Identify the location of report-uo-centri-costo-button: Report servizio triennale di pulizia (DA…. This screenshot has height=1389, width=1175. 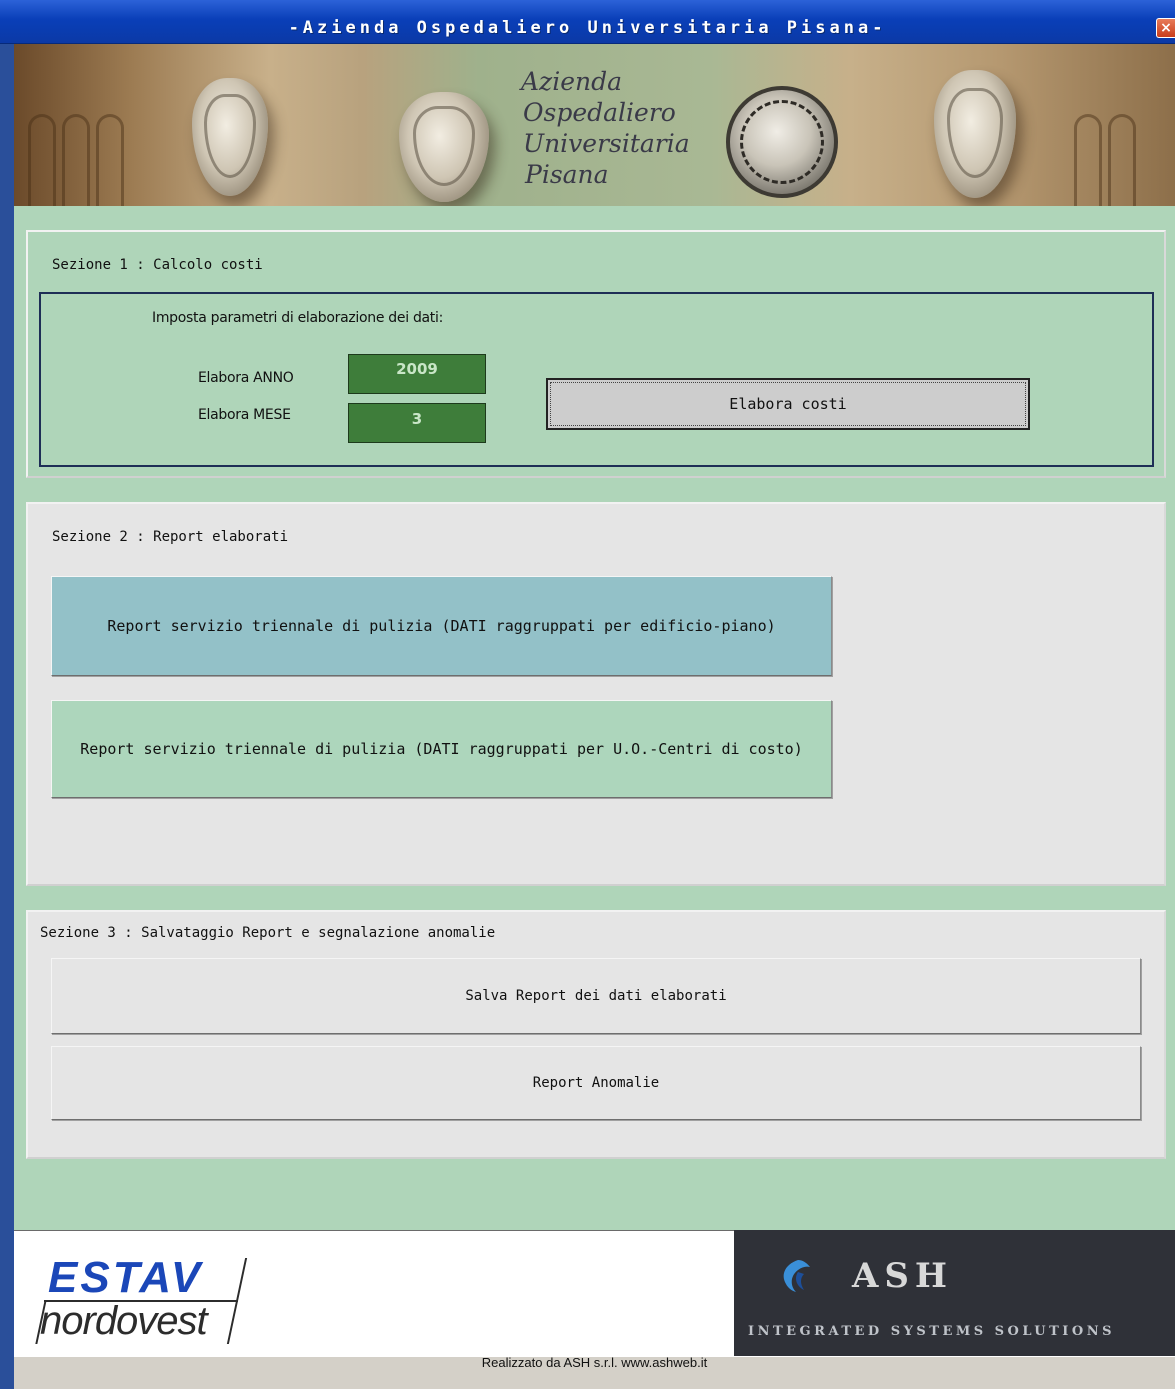
(441, 749).